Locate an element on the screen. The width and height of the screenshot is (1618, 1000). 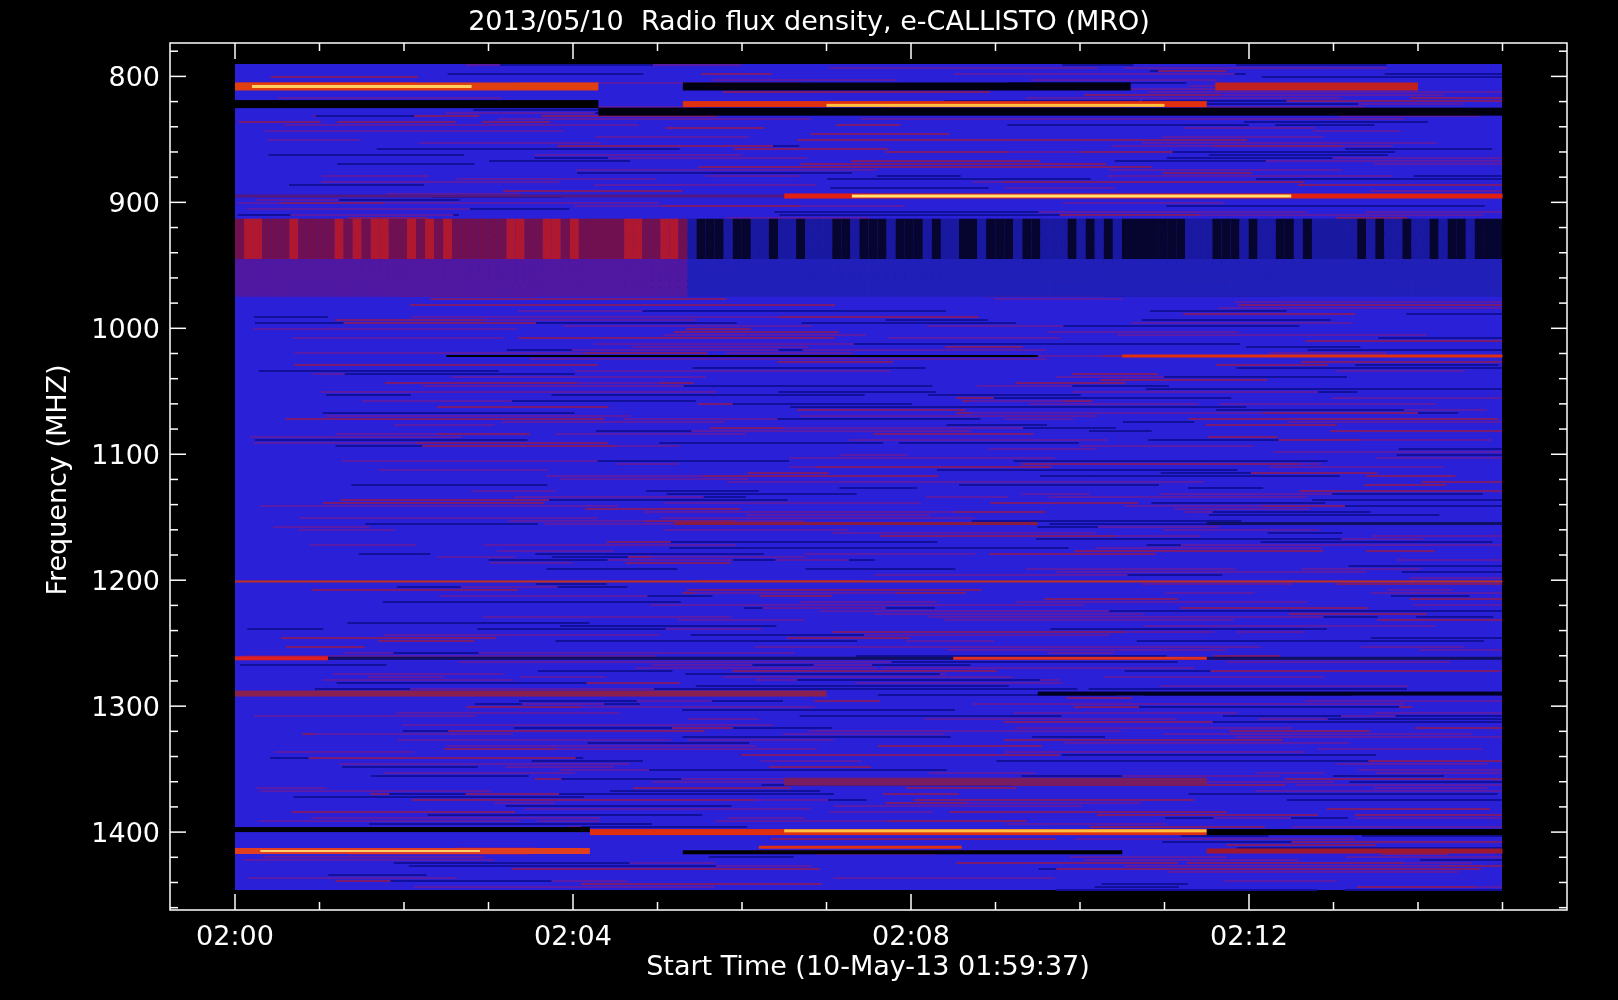
y-tick-label: 1200 is located at coordinates (125, 581).